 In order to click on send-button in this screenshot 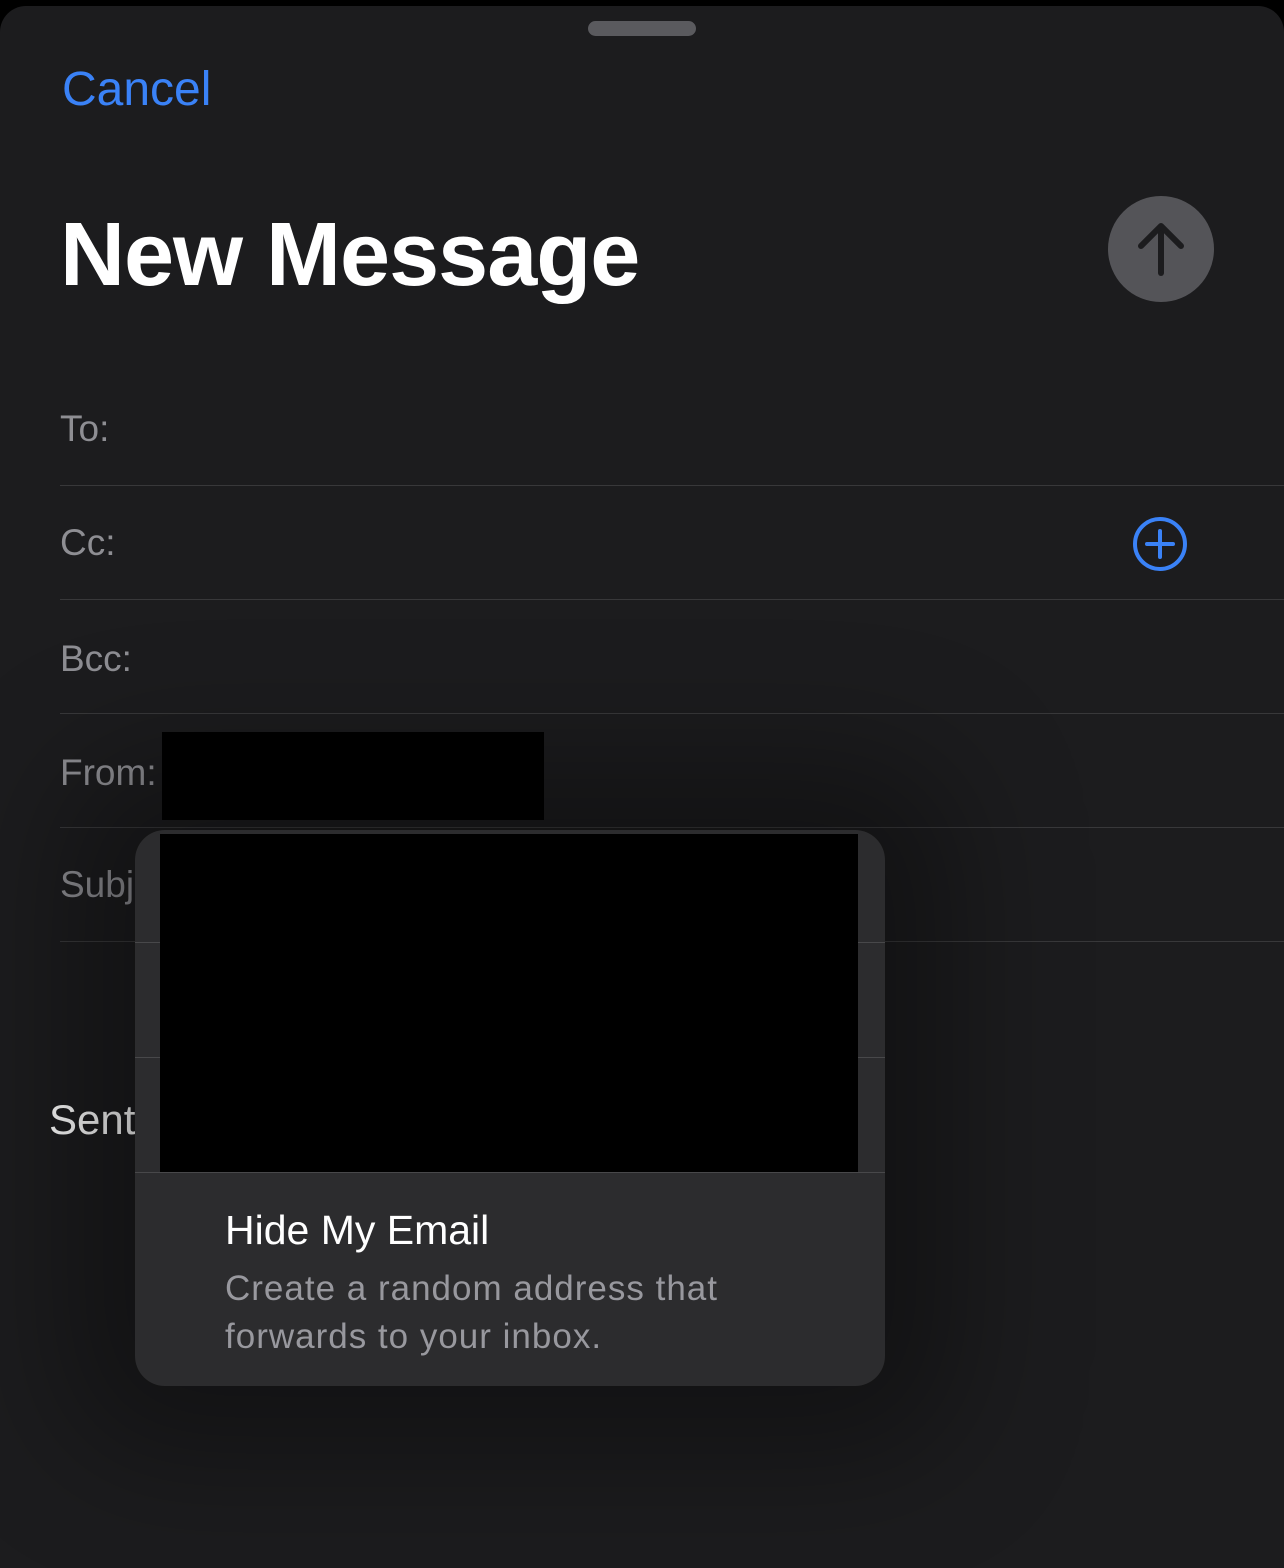, I will do `click(1161, 249)`.